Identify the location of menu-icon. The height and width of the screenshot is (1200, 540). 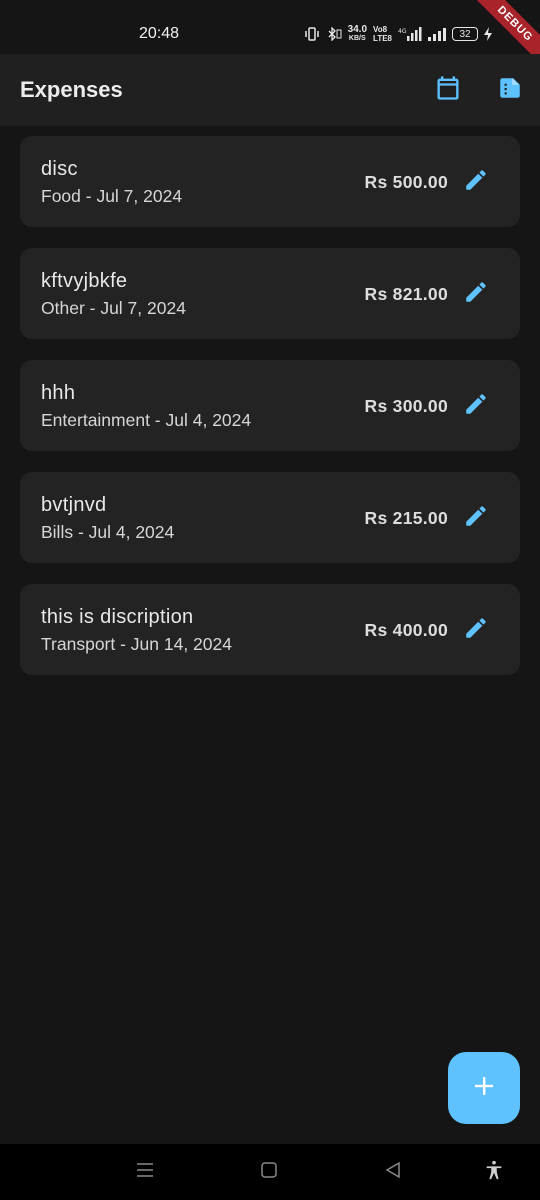
(145, 1172).